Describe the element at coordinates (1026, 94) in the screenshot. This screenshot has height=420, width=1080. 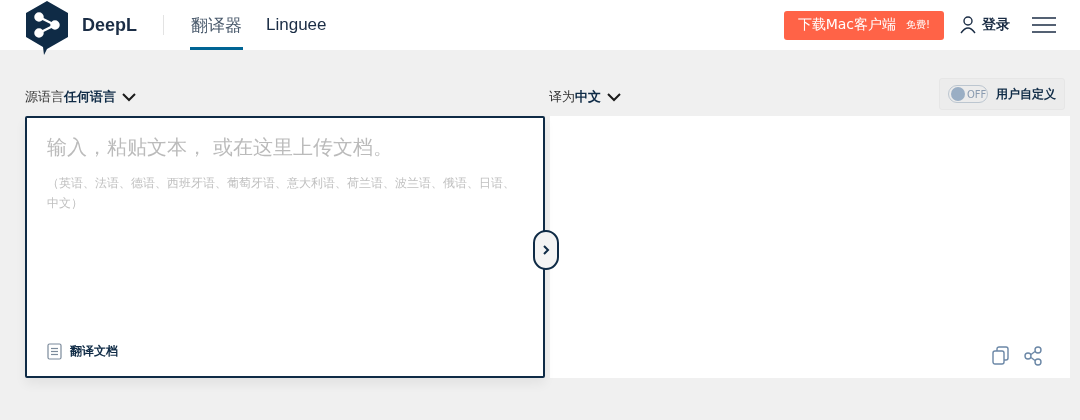
I see `glossary-label: 用户自定义` at that location.